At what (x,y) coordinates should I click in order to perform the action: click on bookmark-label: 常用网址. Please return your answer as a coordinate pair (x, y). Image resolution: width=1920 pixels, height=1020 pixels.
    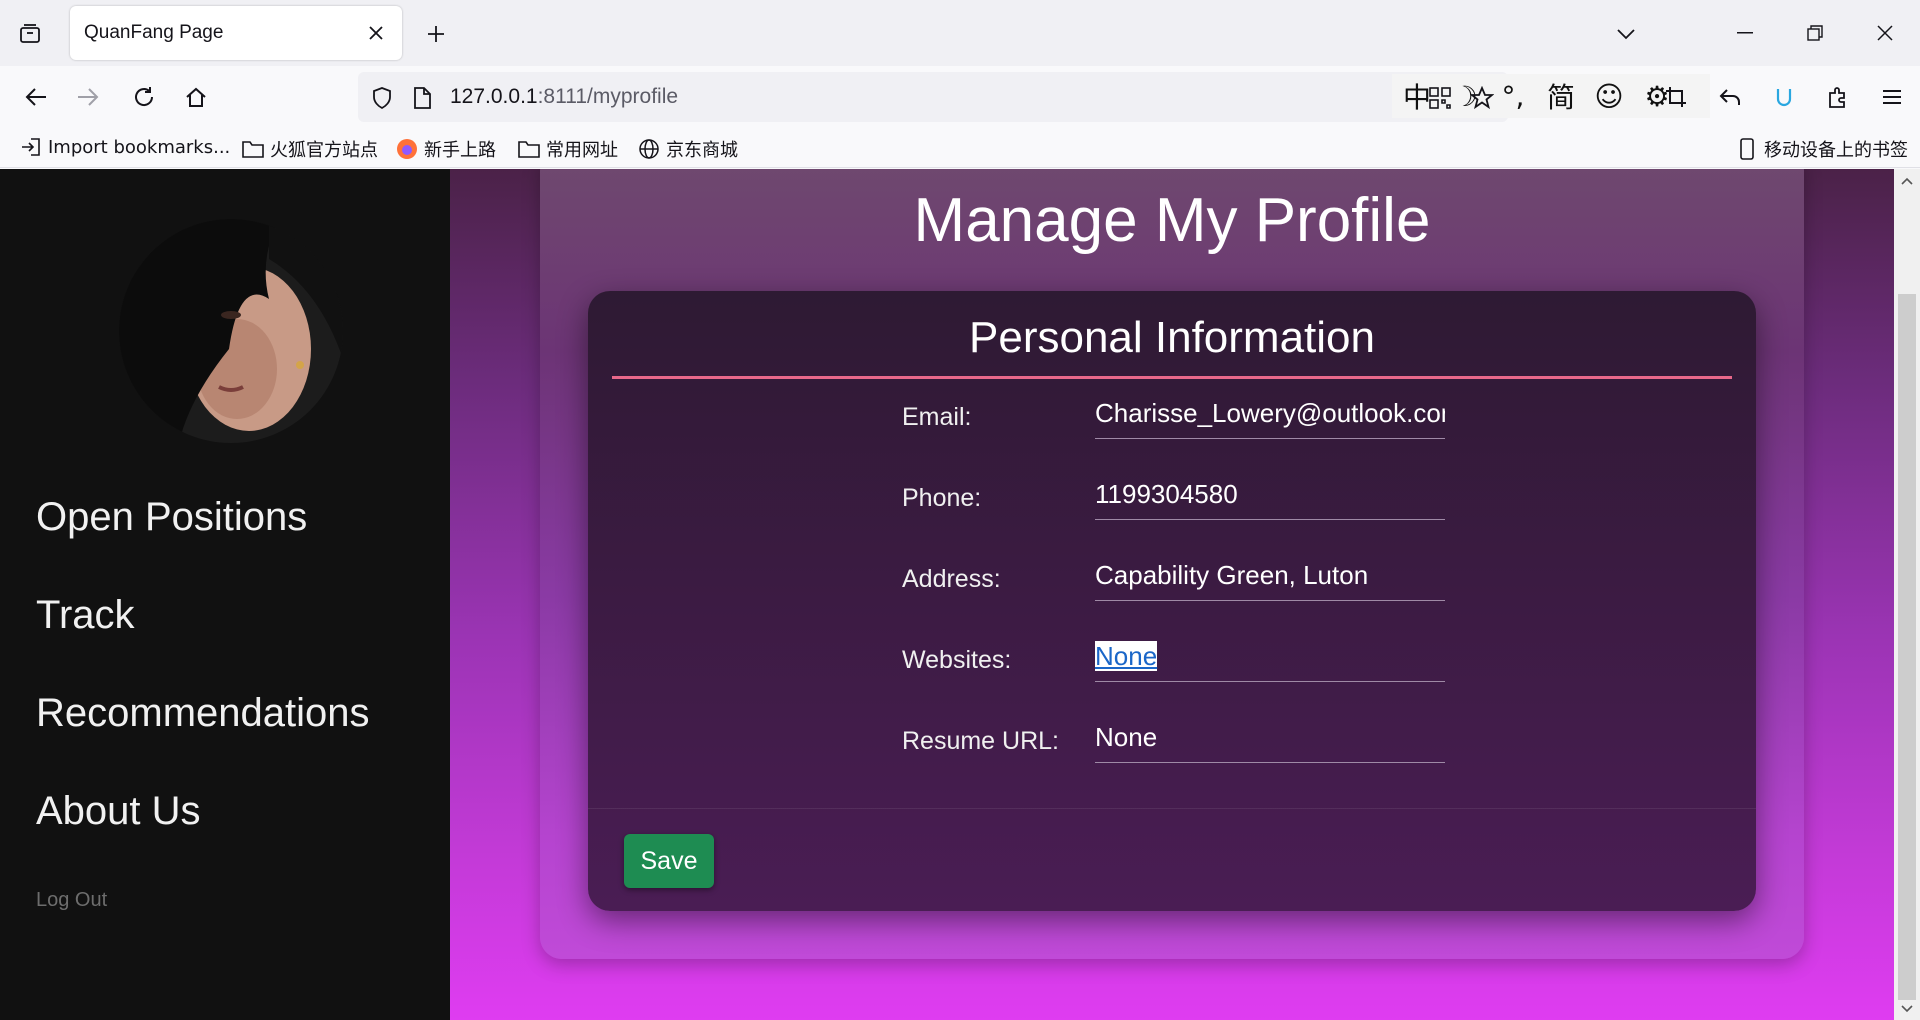
    Looking at the image, I should click on (582, 150).